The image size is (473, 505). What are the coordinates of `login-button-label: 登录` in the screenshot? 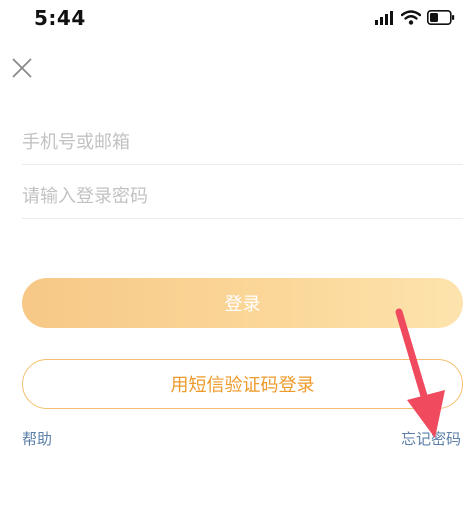 It's located at (242, 304).